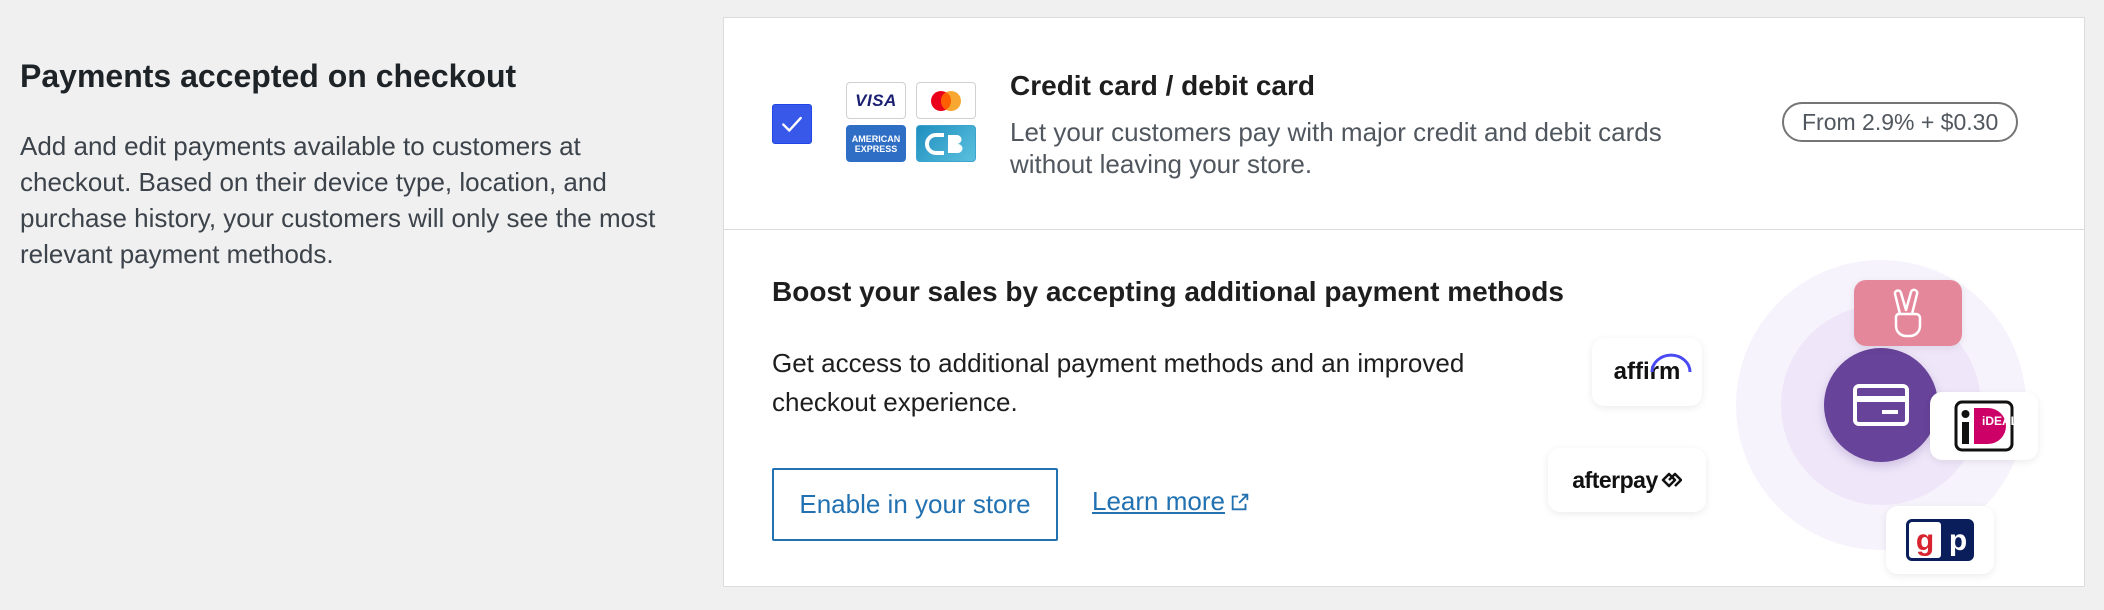 The height and width of the screenshot is (610, 2104). What do you see at coordinates (1900, 122) in the screenshot?
I see `fee-badge: From 2.9% + $0.30` at bounding box center [1900, 122].